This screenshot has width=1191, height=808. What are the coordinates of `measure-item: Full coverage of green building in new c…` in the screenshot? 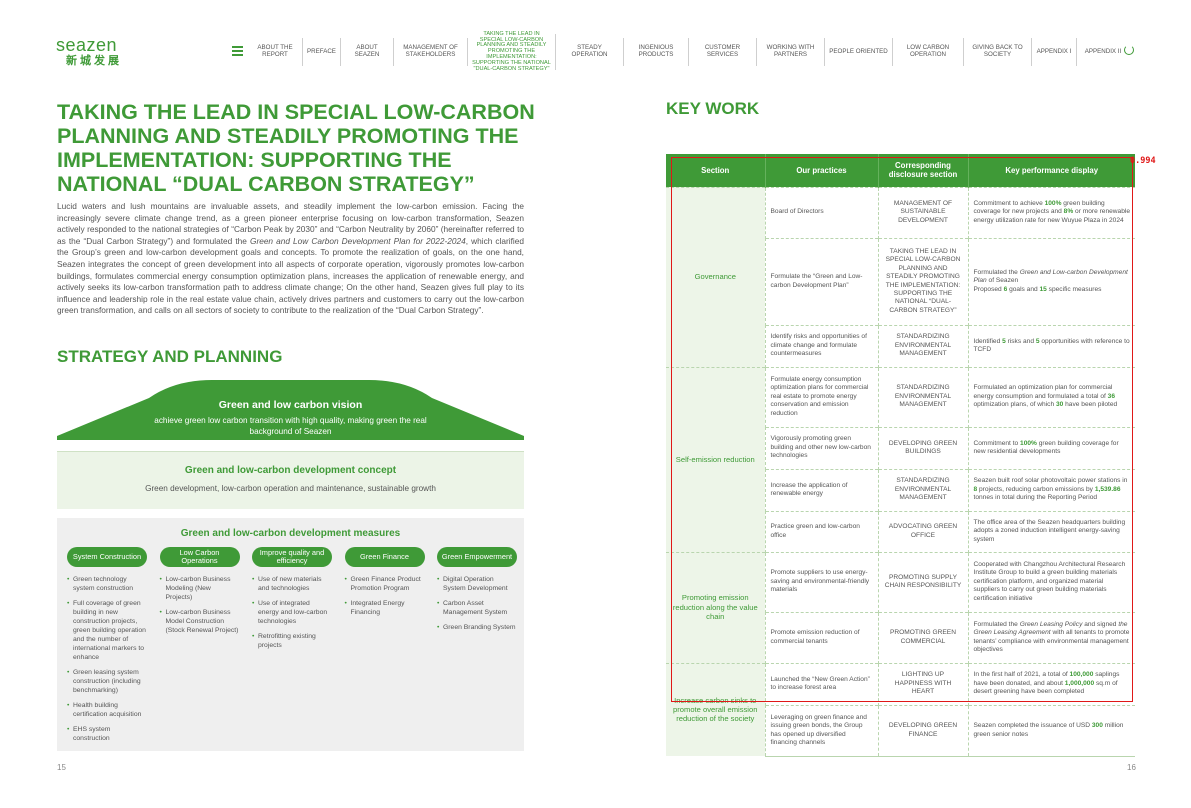 It's located at (107, 630).